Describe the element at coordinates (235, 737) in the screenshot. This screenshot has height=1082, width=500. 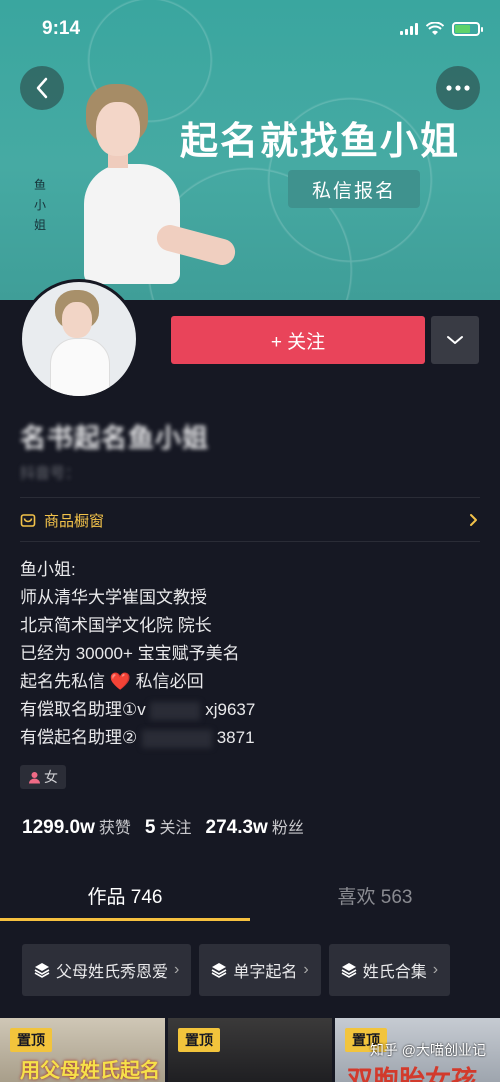
I see `bio-text: 3871` at that location.